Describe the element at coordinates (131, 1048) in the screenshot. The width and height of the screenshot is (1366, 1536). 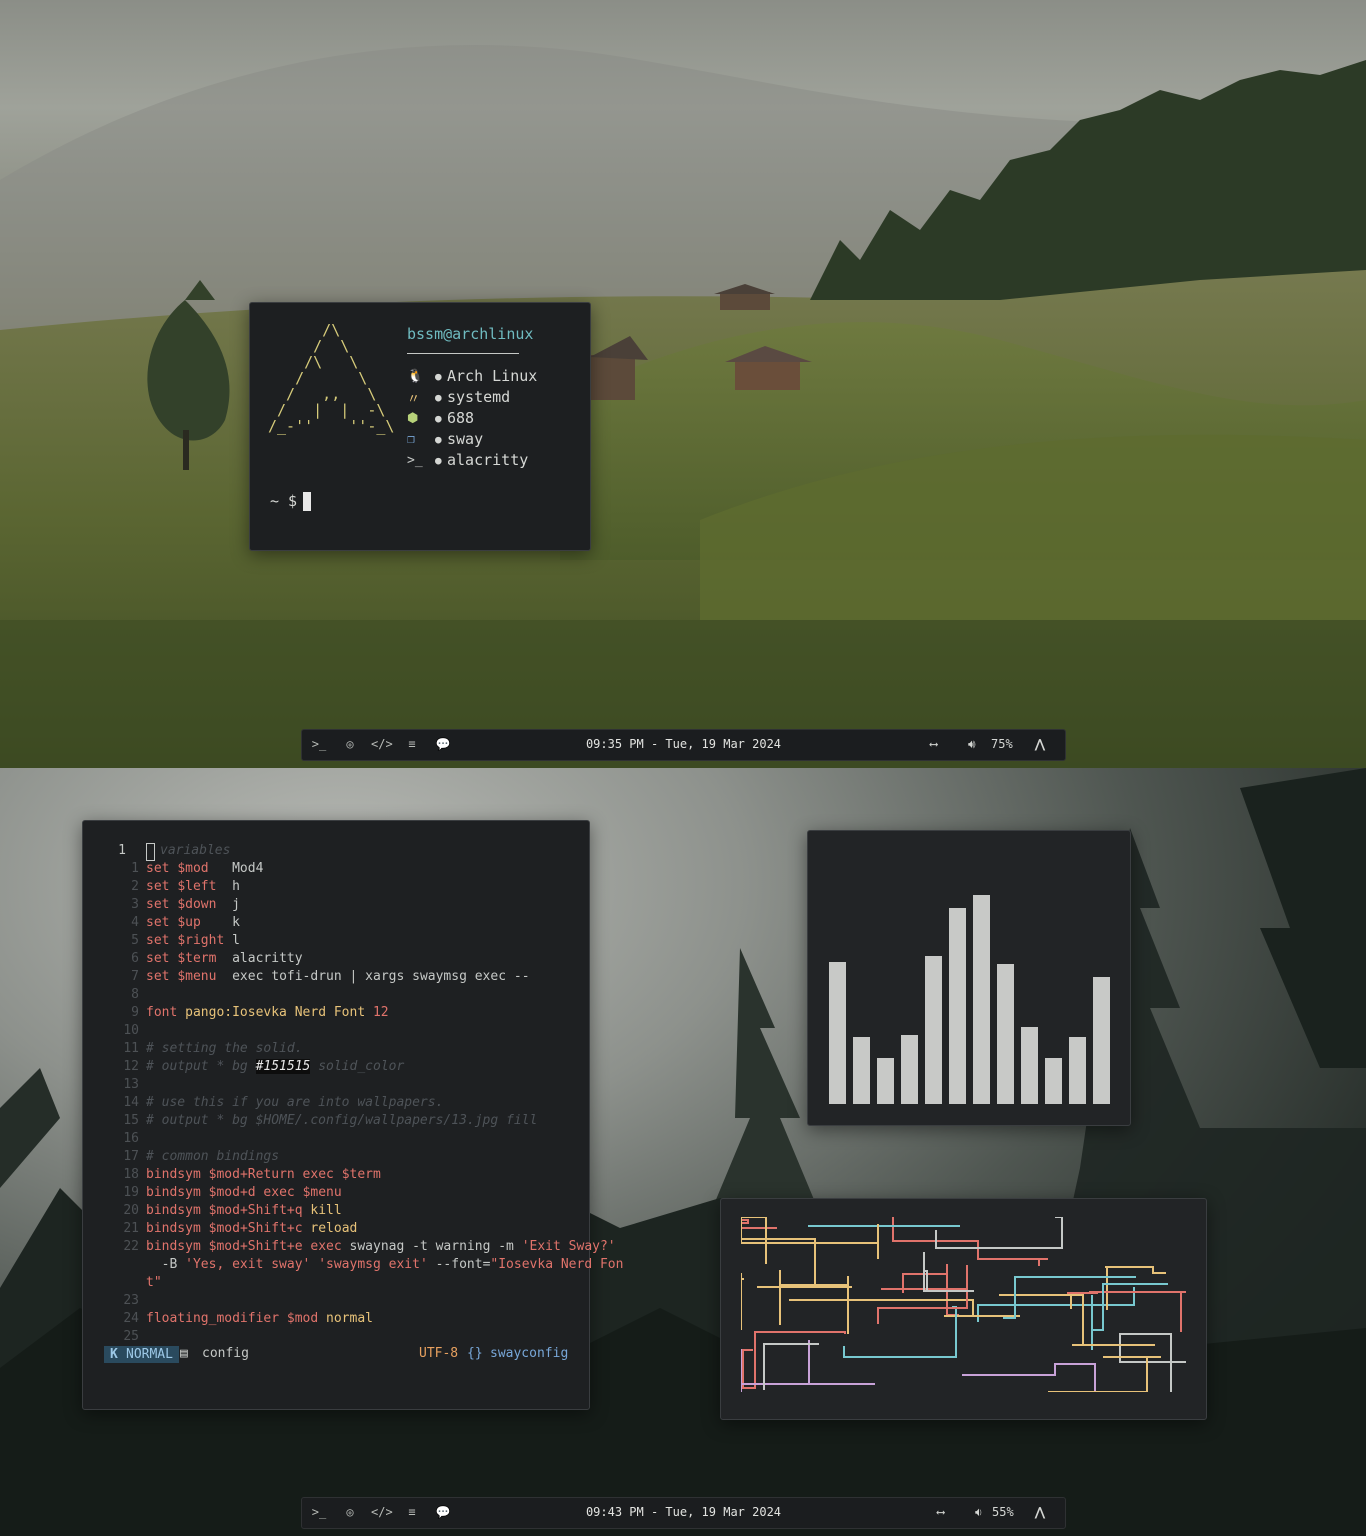
I see `line-number: 11` at that location.